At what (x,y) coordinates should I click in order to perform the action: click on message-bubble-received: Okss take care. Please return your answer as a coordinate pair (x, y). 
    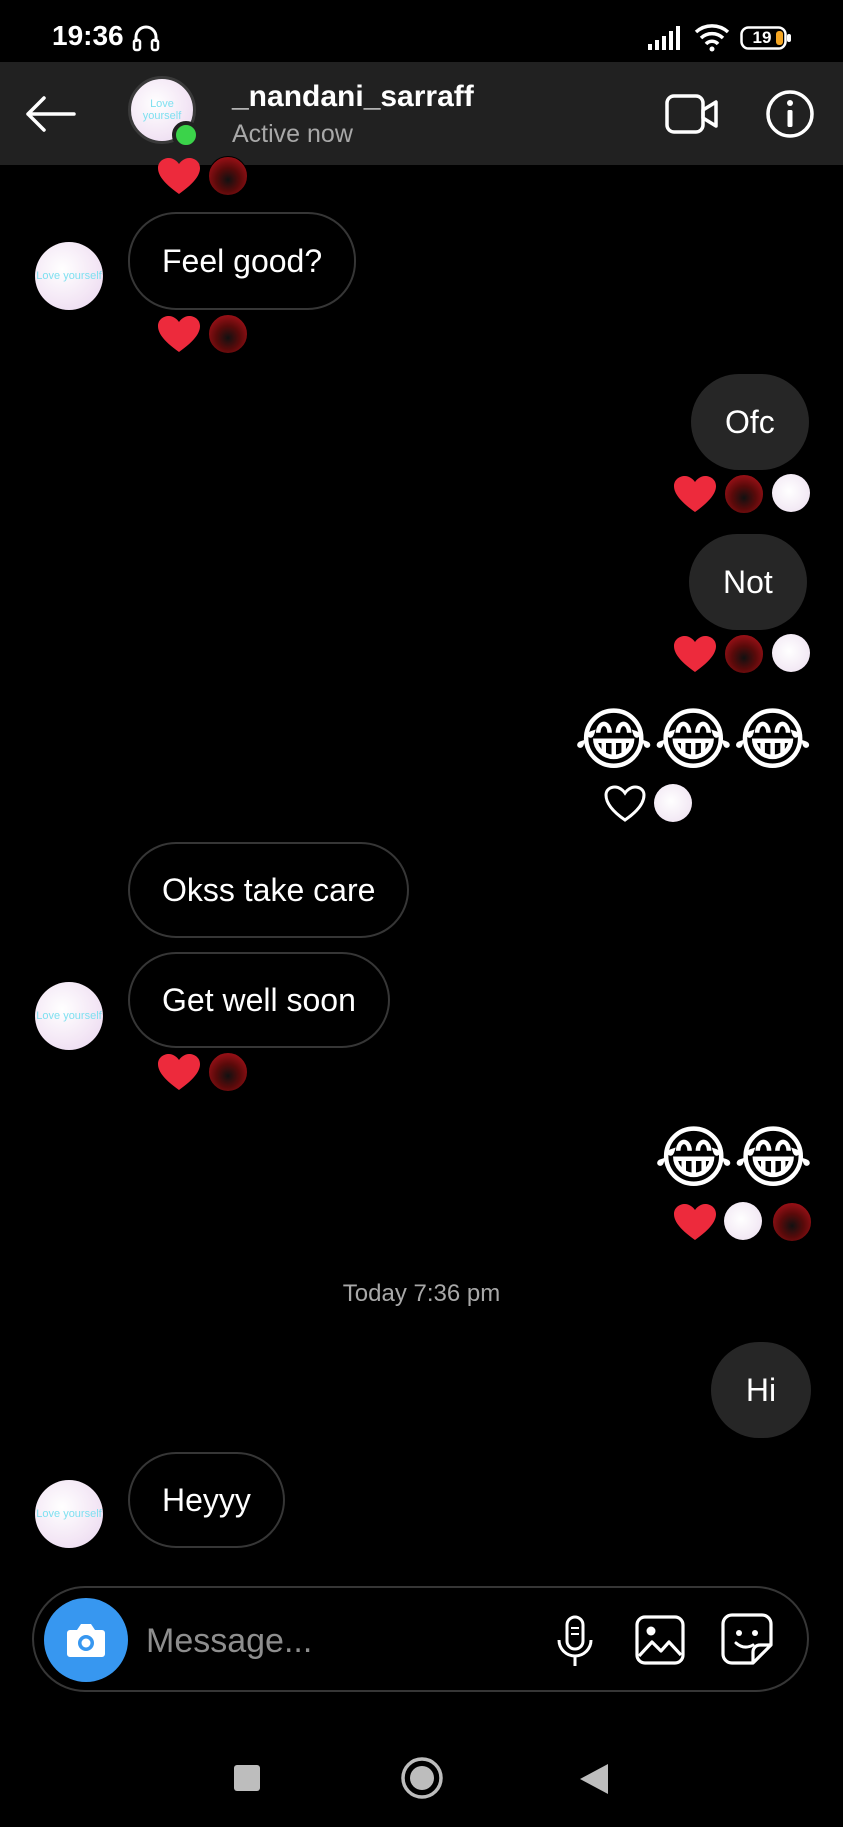
    Looking at the image, I should click on (269, 890).